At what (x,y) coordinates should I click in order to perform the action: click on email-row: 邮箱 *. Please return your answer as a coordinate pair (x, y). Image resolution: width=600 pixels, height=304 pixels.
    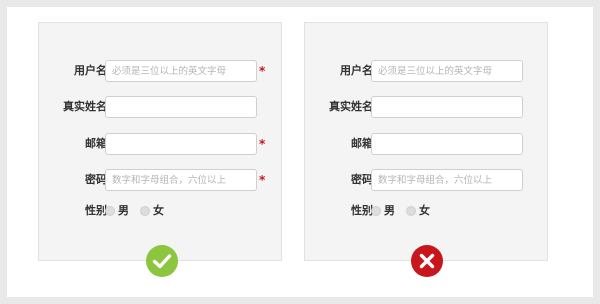
    Looking at the image, I should click on (161, 144).